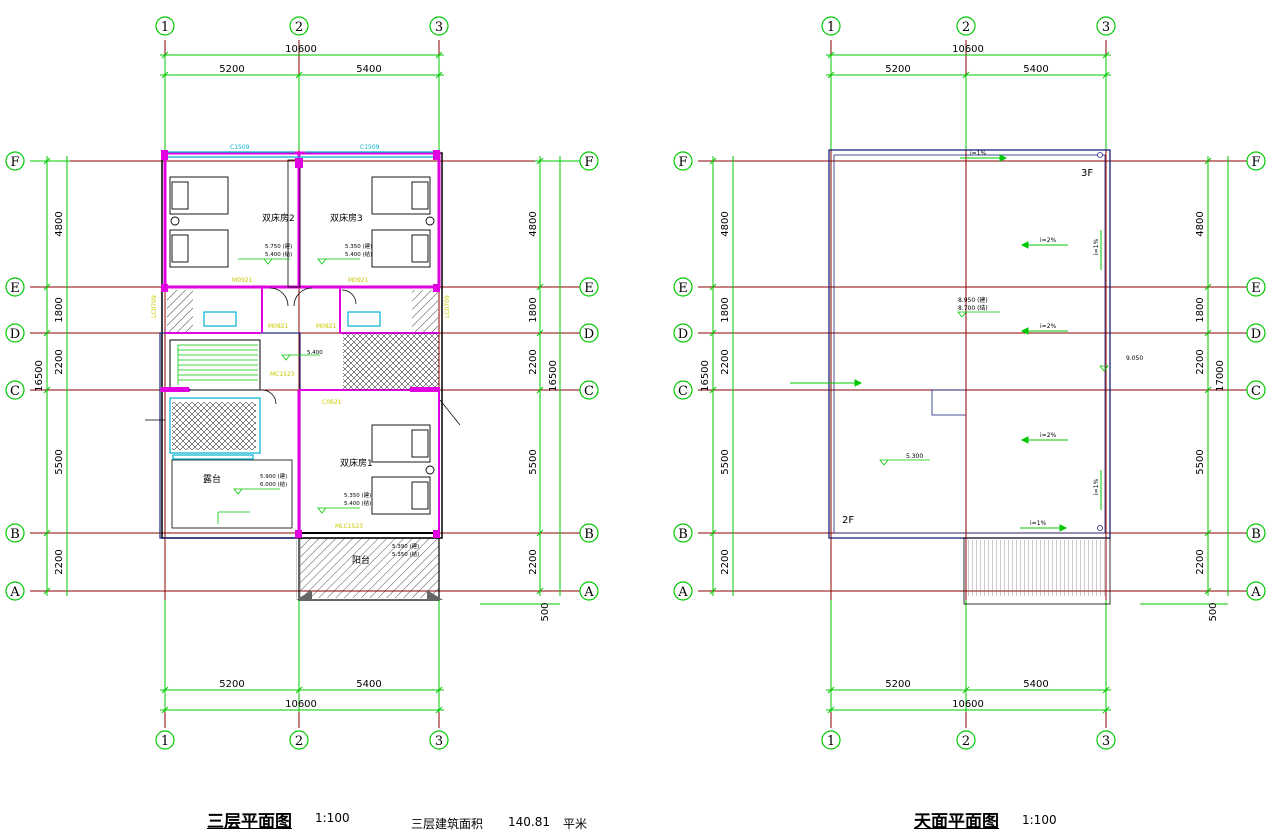 This screenshot has height=832, width=1274. Describe the element at coordinates (589, 391) in the screenshot. I see `left-grid-row-right-C: C` at that location.